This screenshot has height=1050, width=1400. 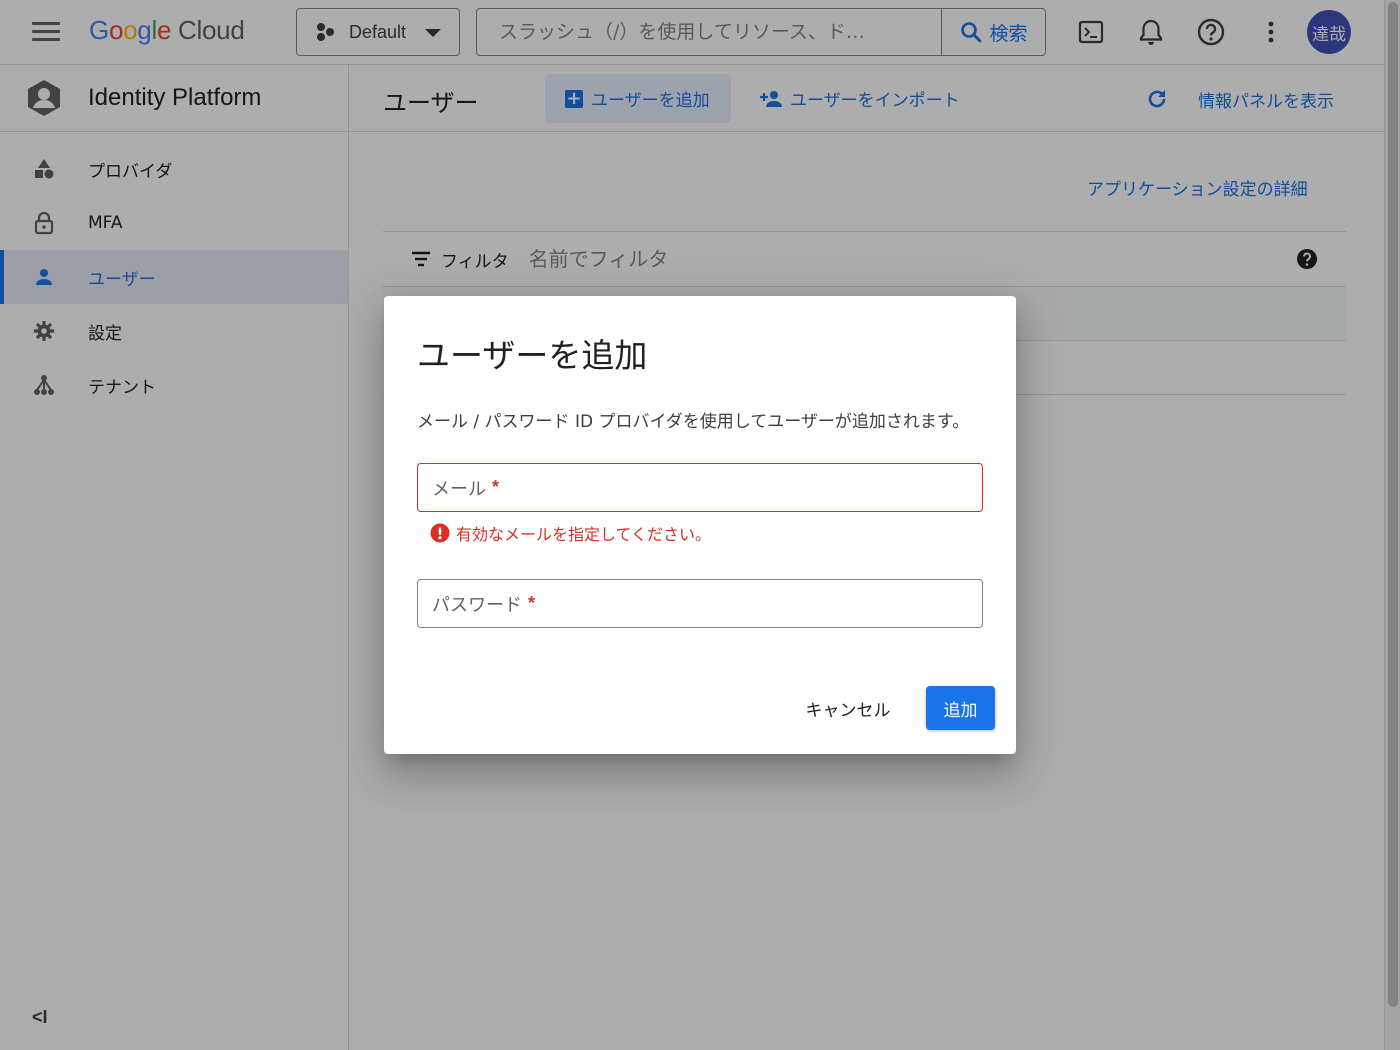 What do you see at coordinates (584, 534) in the screenshot?
I see `email-error-text: 有効なメールを指定してください。` at bounding box center [584, 534].